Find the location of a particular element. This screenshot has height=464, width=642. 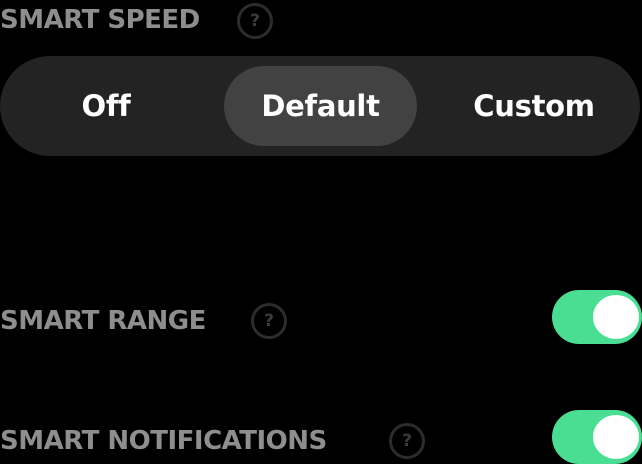

smart-notifications-toggle is located at coordinates (597, 437).